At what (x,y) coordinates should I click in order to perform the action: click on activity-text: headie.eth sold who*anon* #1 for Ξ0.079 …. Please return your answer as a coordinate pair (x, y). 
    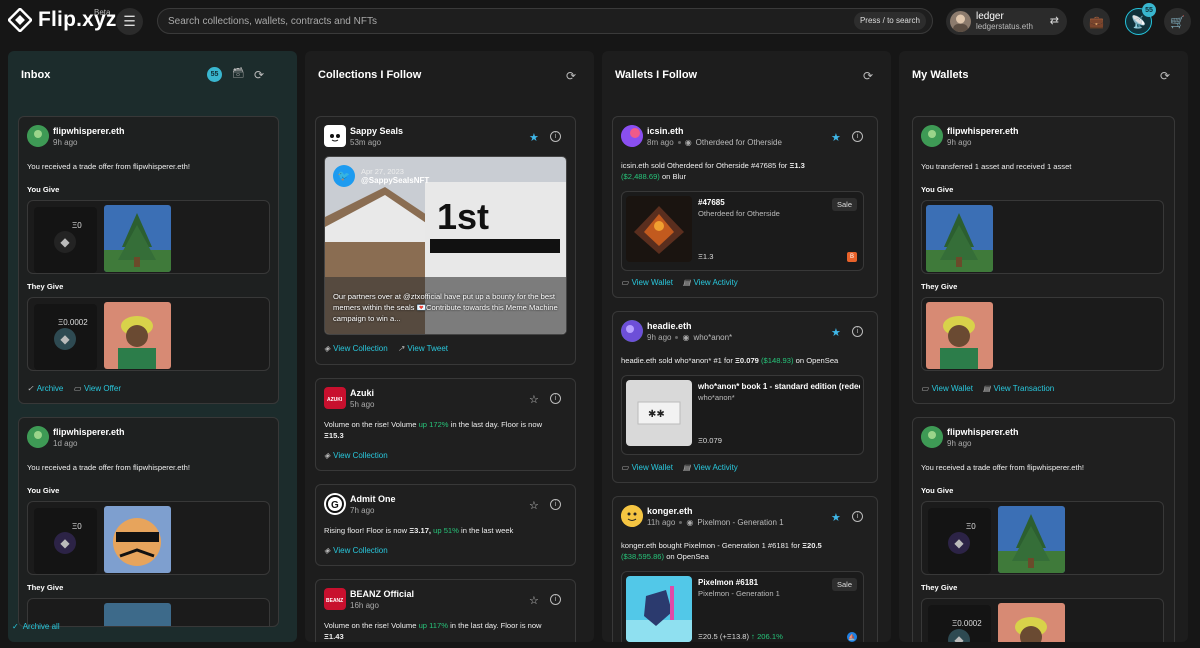
    Looking at the image, I should click on (748, 360).